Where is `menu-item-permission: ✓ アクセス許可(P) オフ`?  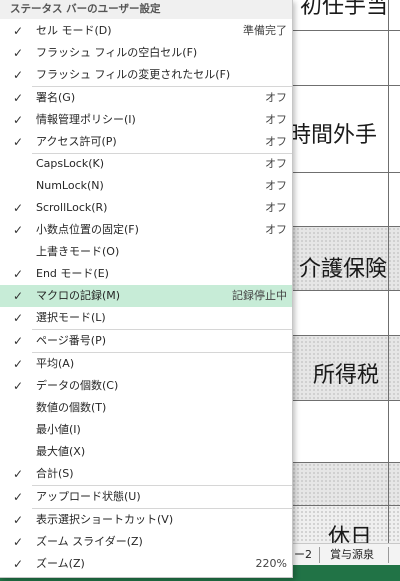
menu-item-permission: ✓ アクセス許可(P) オフ is located at coordinates (146, 142).